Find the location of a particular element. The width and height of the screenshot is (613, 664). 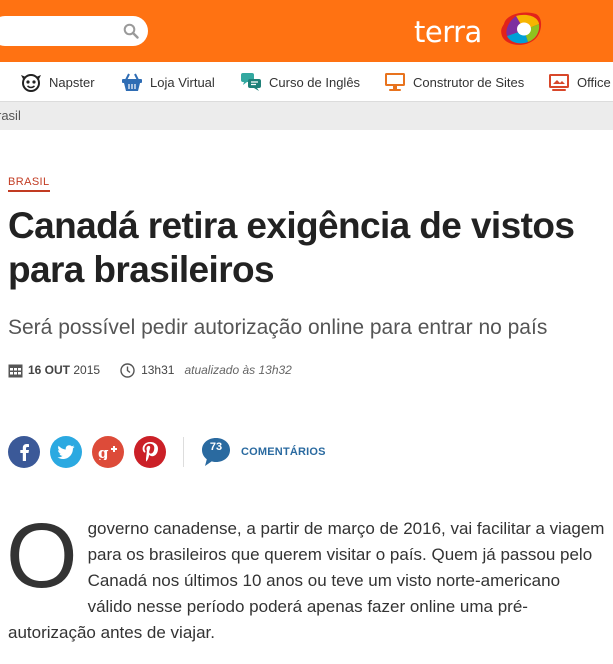

terra-logo-text: terra is located at coordinates (448, 32).